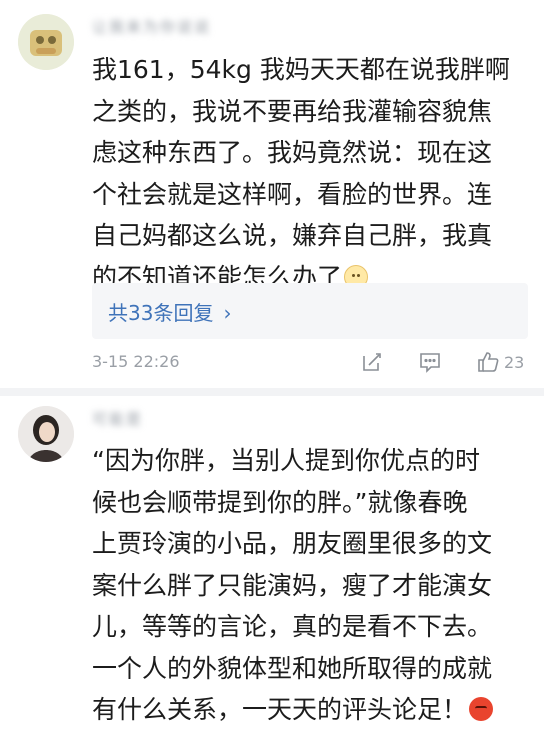  I want to click on comment-divider, so click(272, 392).